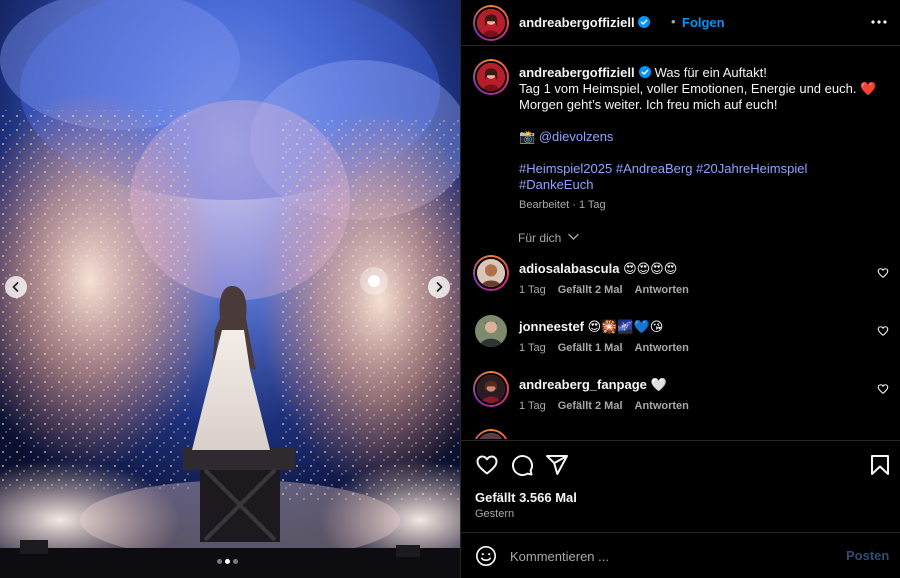 The height and width of the screenshot is (578, 900). What do you see at coordinates (680, 486) in the screenshot?
I see `post-actions: Gefällt 3.566 Mal Gestern` at bounding box center [680, 486].